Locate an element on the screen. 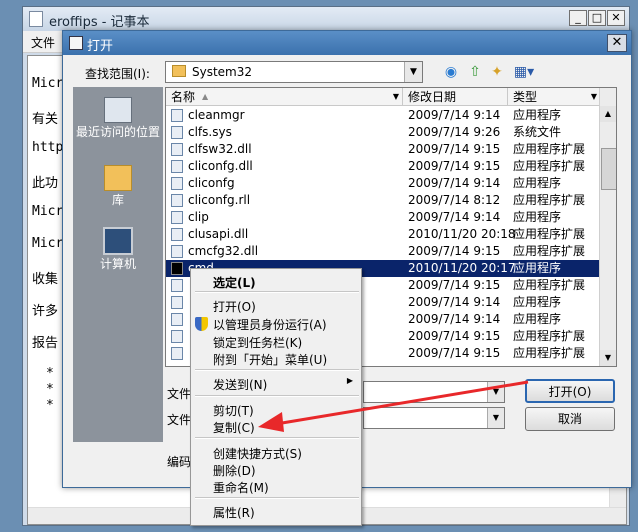 The width and height of the screenshot is (638, 532). menu-file: 文件 is located at coordinates (43, 42).